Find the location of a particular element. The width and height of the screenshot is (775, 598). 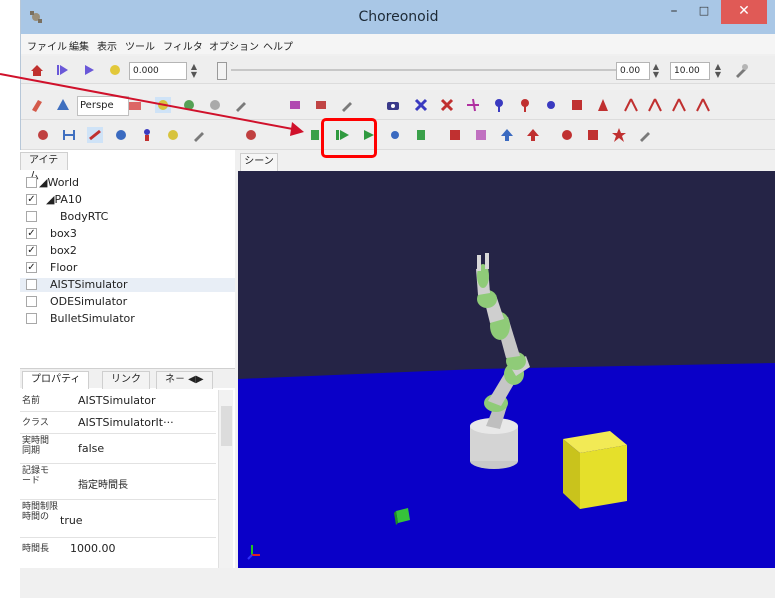

camera-mode-select: Perspe is located at coordinates (103, 106).